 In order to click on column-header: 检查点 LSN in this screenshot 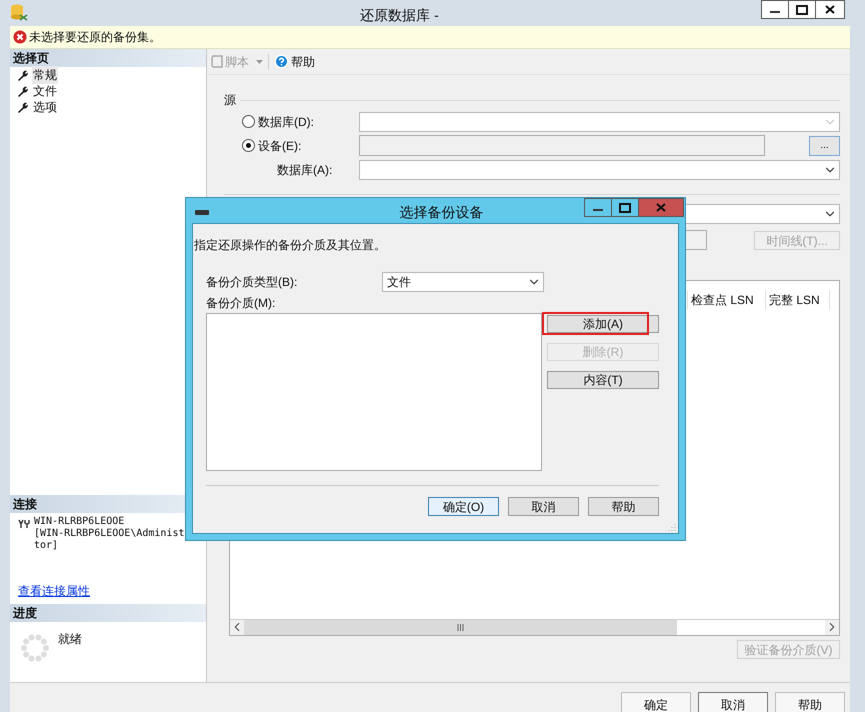, I will do `click(726, 300)`.